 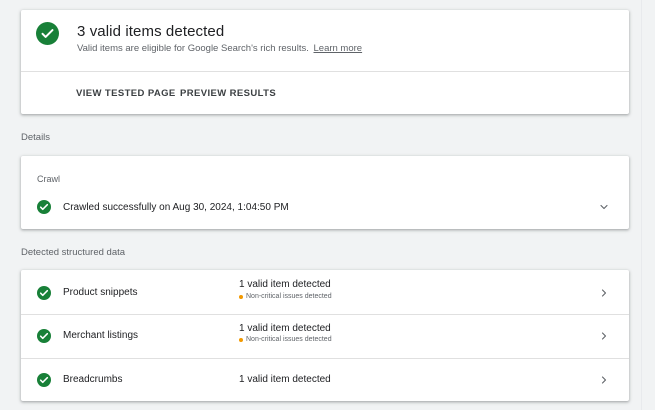 I want to click on learn-more-link: Learn more, so click(x=338, y=48).